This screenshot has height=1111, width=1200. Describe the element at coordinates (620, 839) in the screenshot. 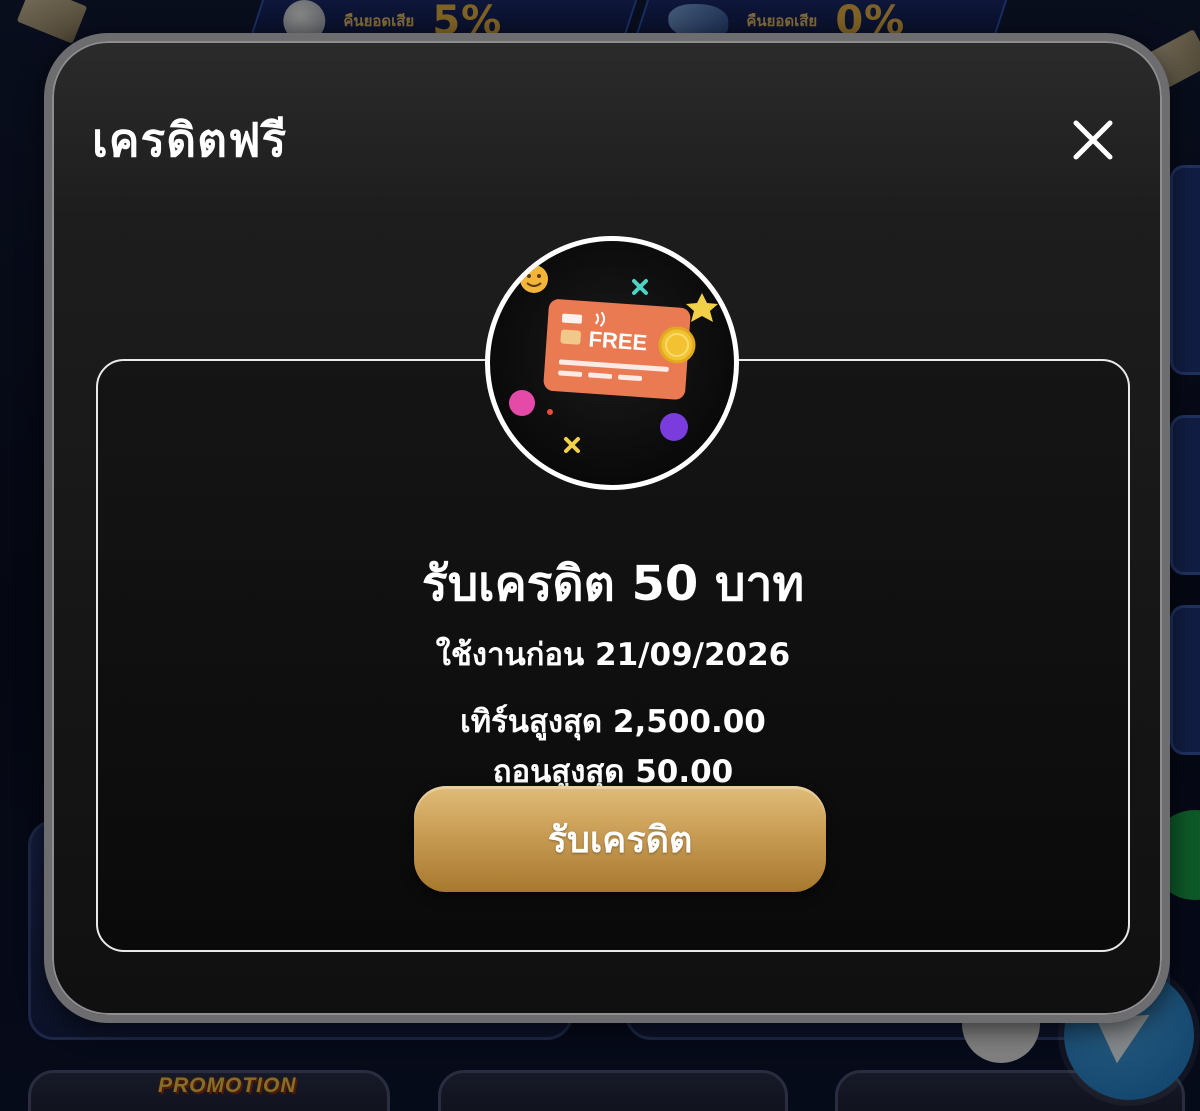

I see `claim-credit-button: รับเครดิต` at that location.